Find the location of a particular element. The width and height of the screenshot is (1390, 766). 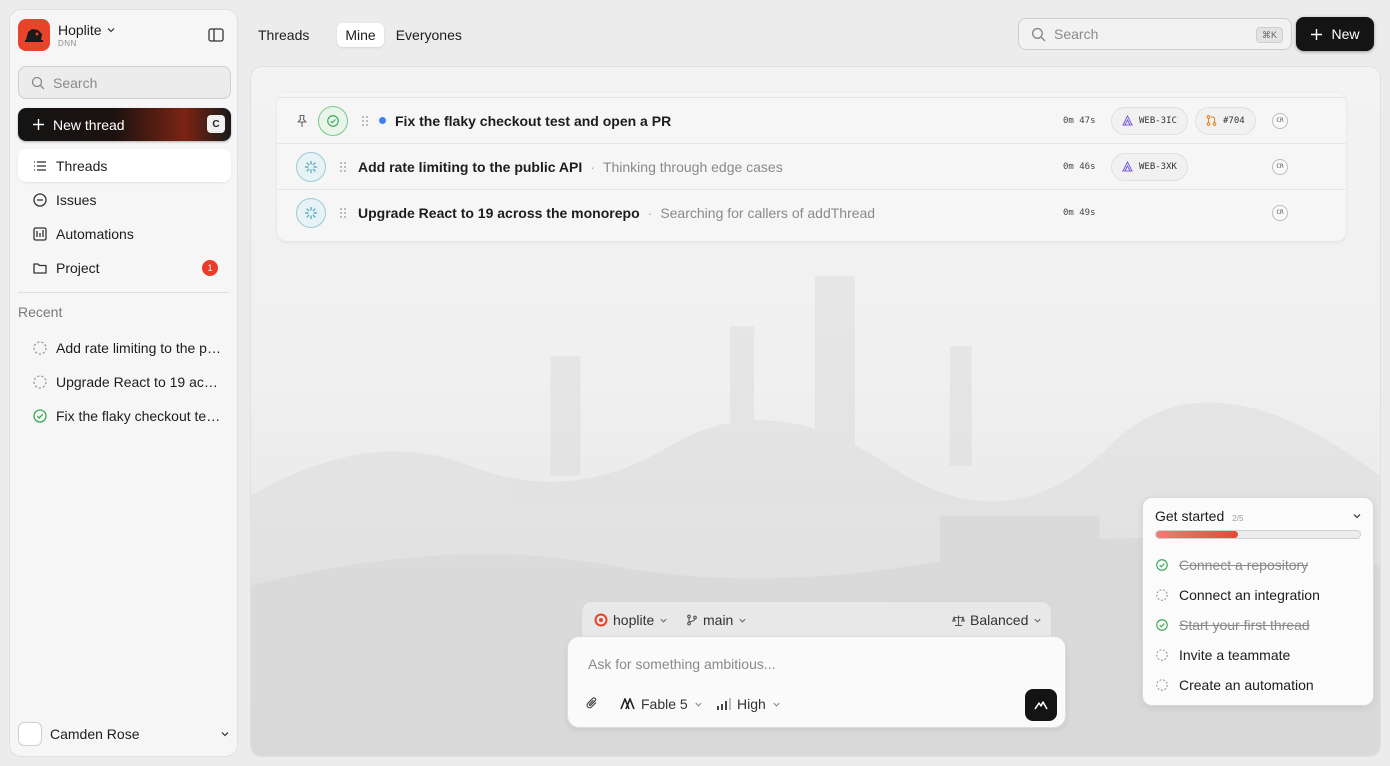

recent-item: Add rate limiting to the public API is located at coordinates (124, 348).